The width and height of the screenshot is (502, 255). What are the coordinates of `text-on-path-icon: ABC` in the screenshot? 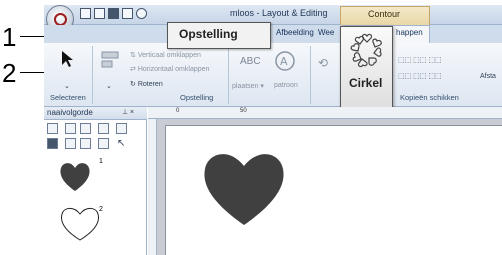 It's located at (250, 61).